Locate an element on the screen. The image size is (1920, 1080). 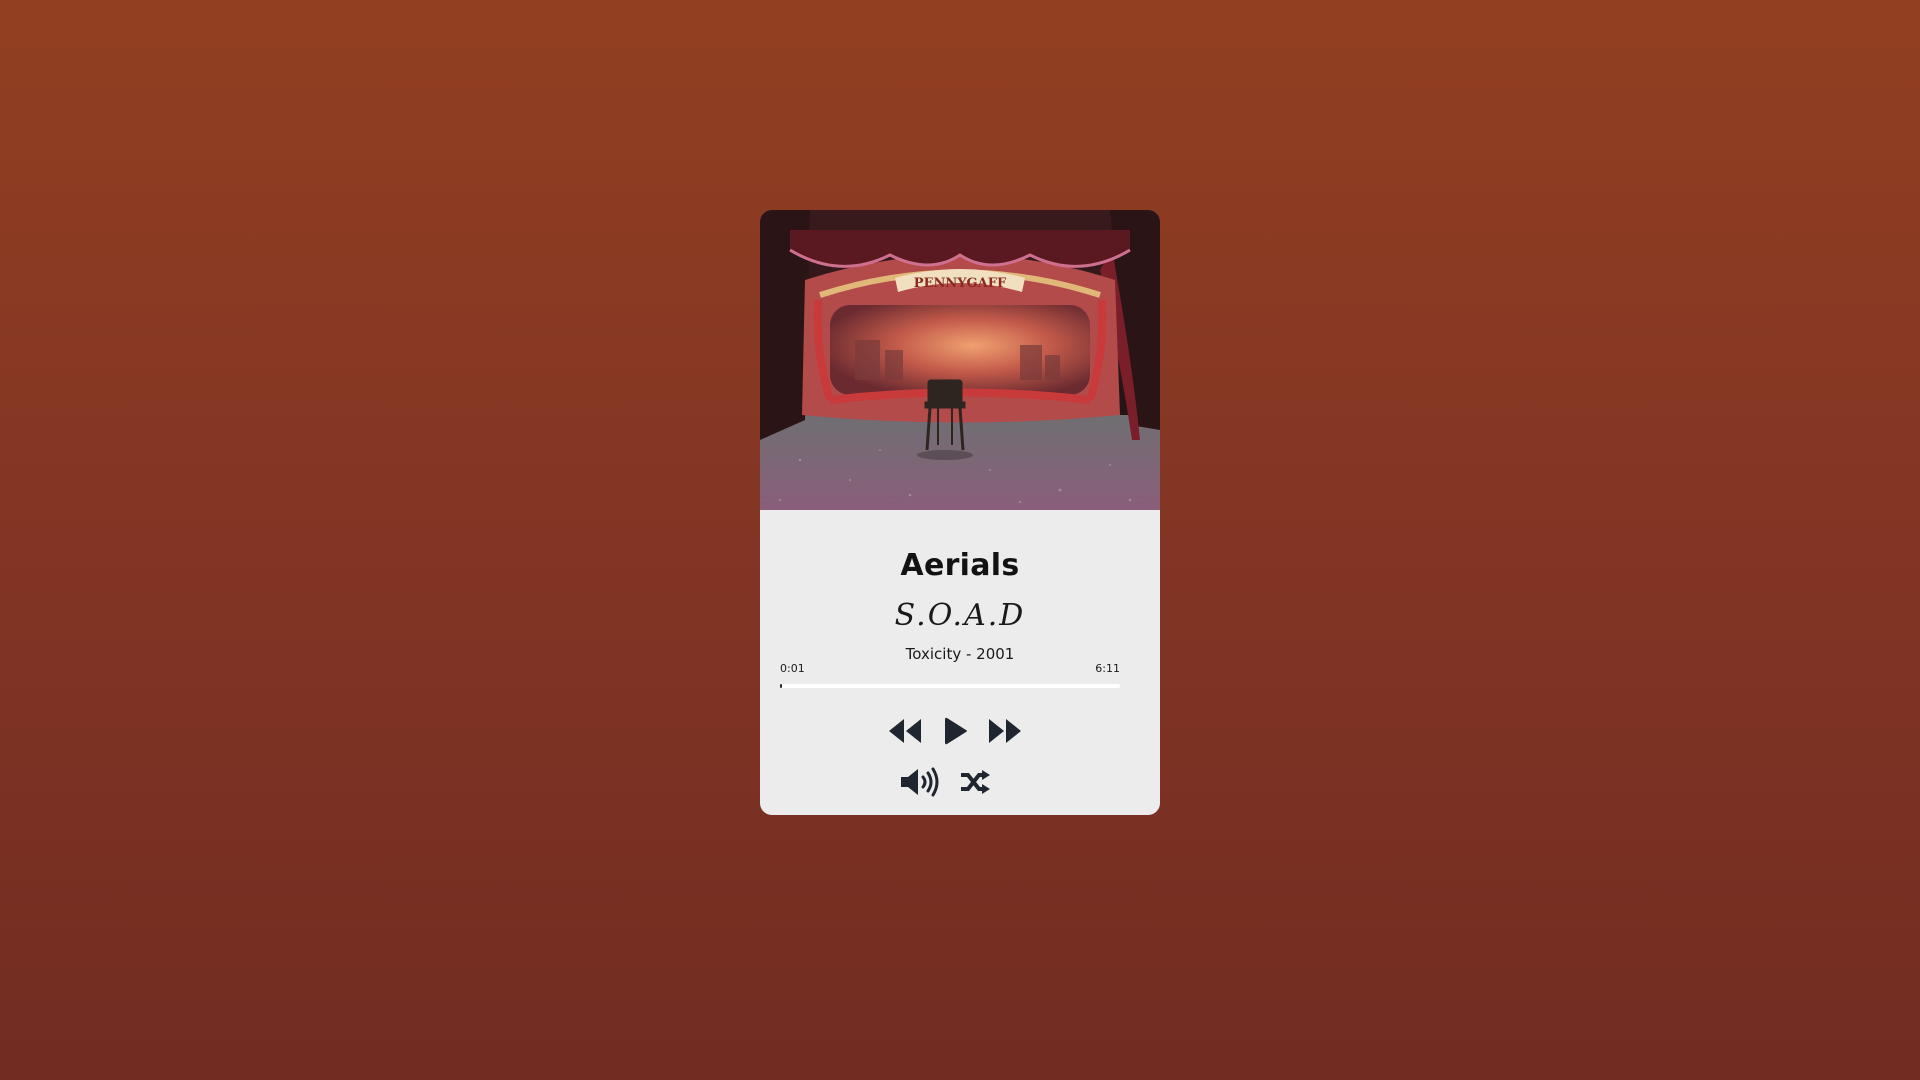
previous-button is located at coordinates (905, 731).